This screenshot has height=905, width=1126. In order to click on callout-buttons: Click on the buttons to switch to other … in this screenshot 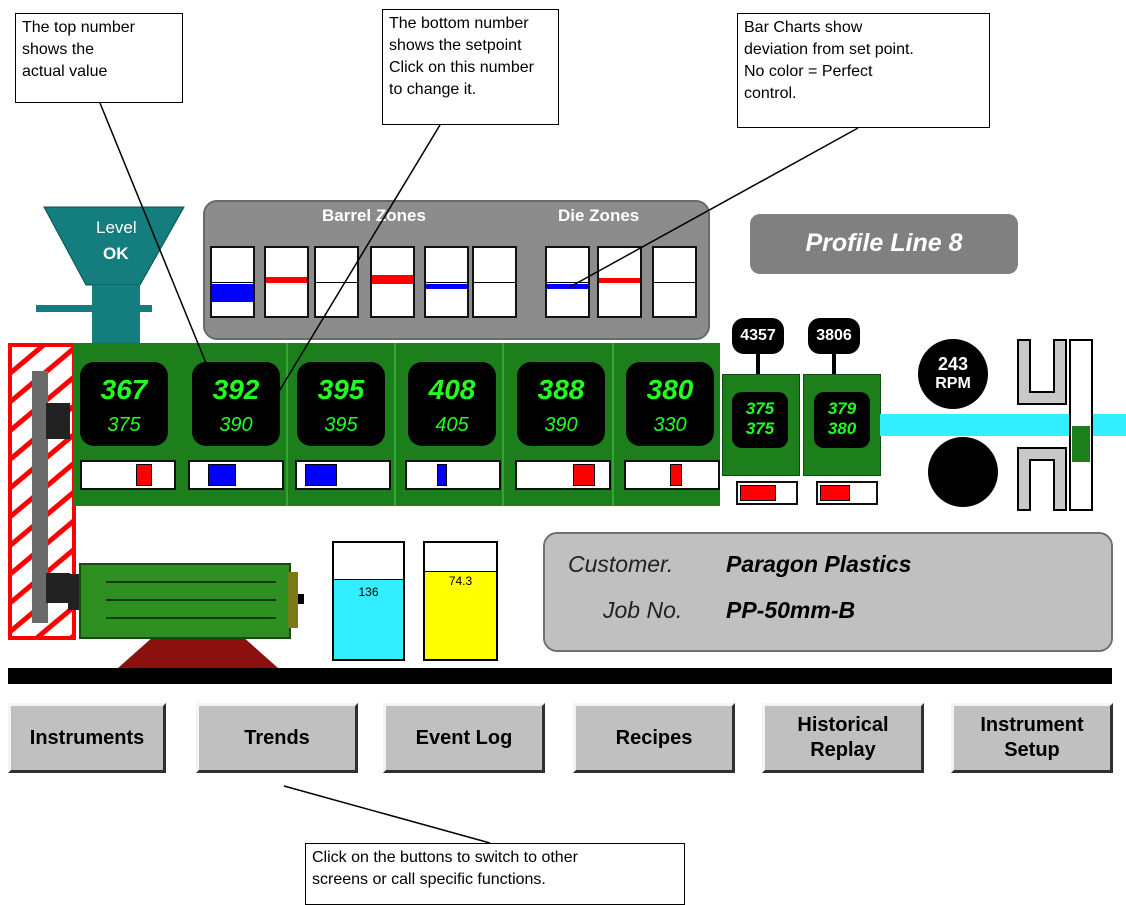, I will do `click(495, 874)`.